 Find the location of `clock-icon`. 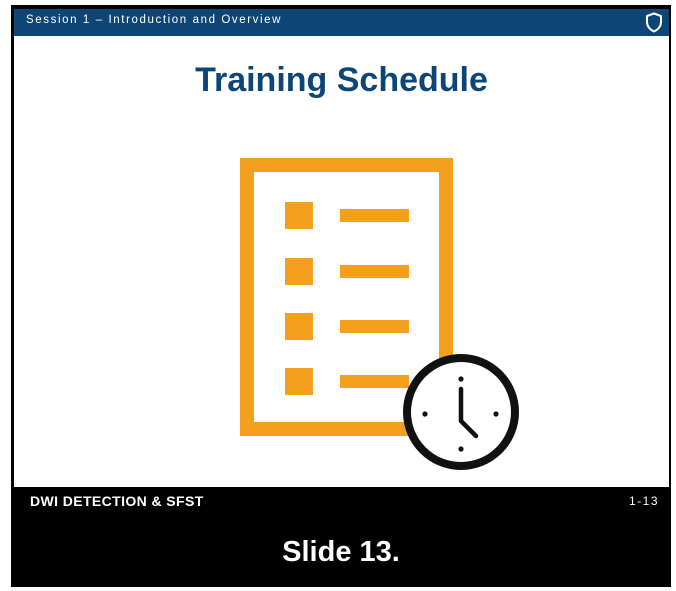

clock-icon is located at coordinates (461, 412).